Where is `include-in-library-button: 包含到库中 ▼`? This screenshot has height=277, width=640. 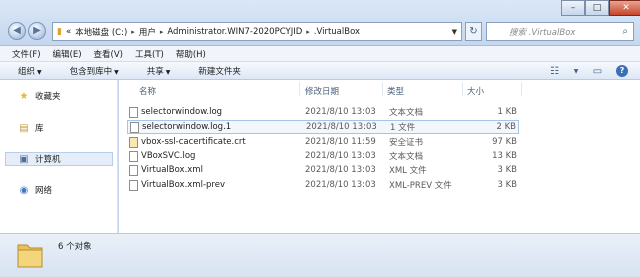 include-in-library-button: 包含到库中 ▼ is located at coordinates (94, 71).